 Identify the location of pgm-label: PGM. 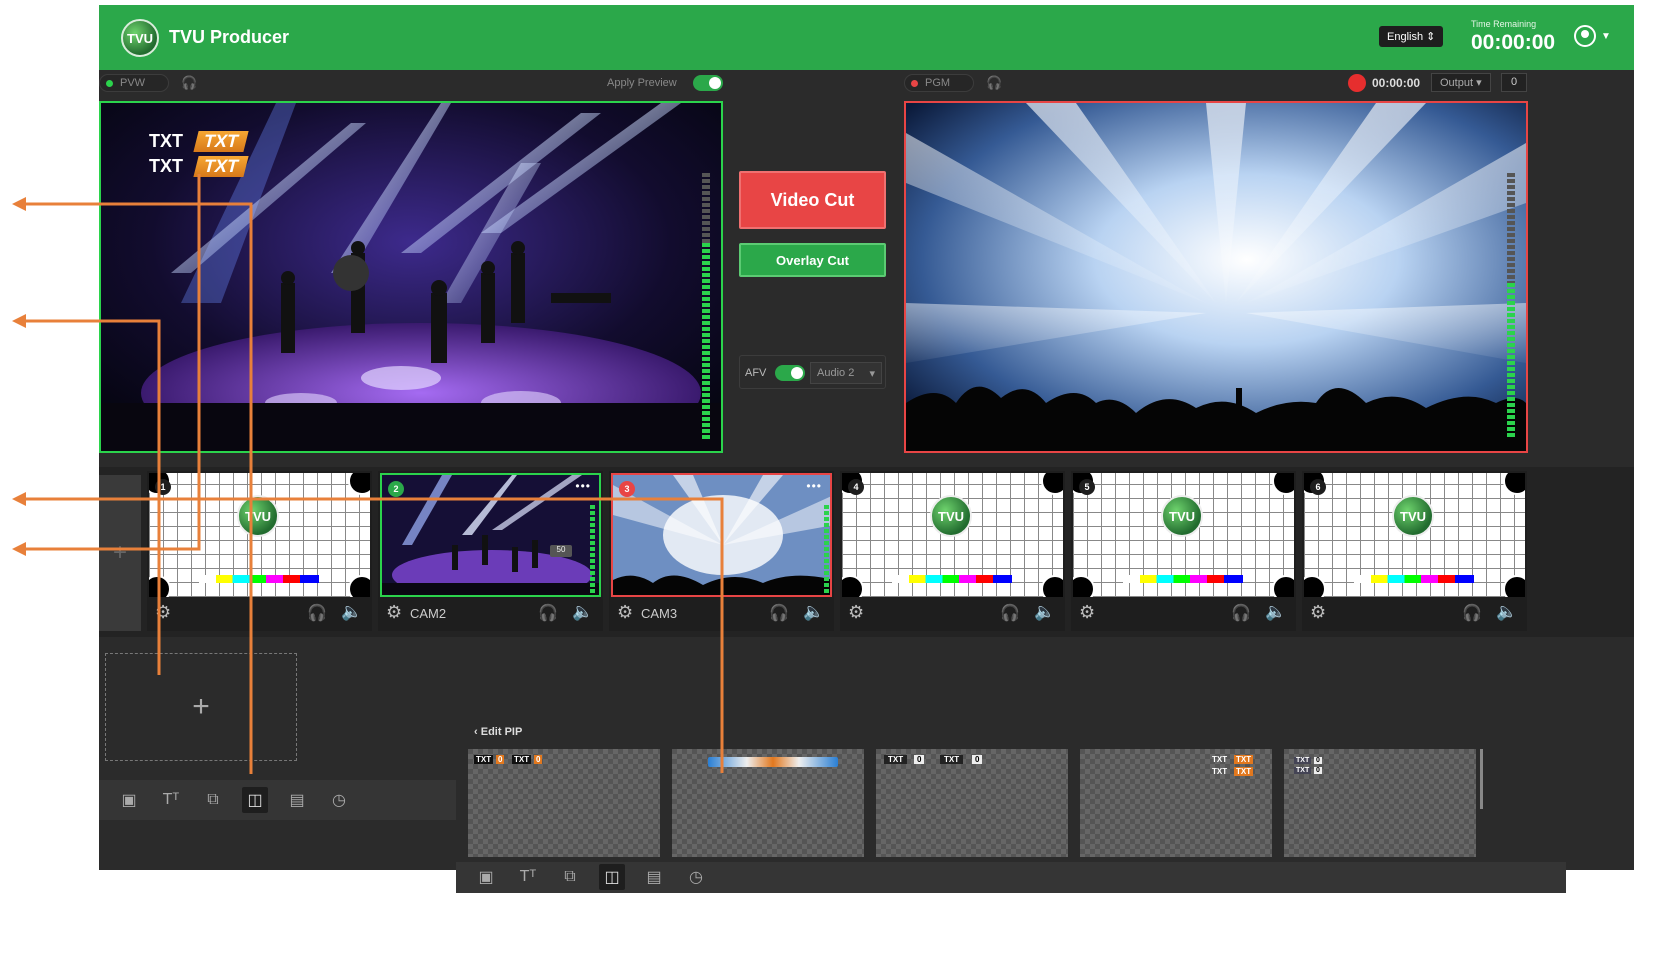
(939, 83).